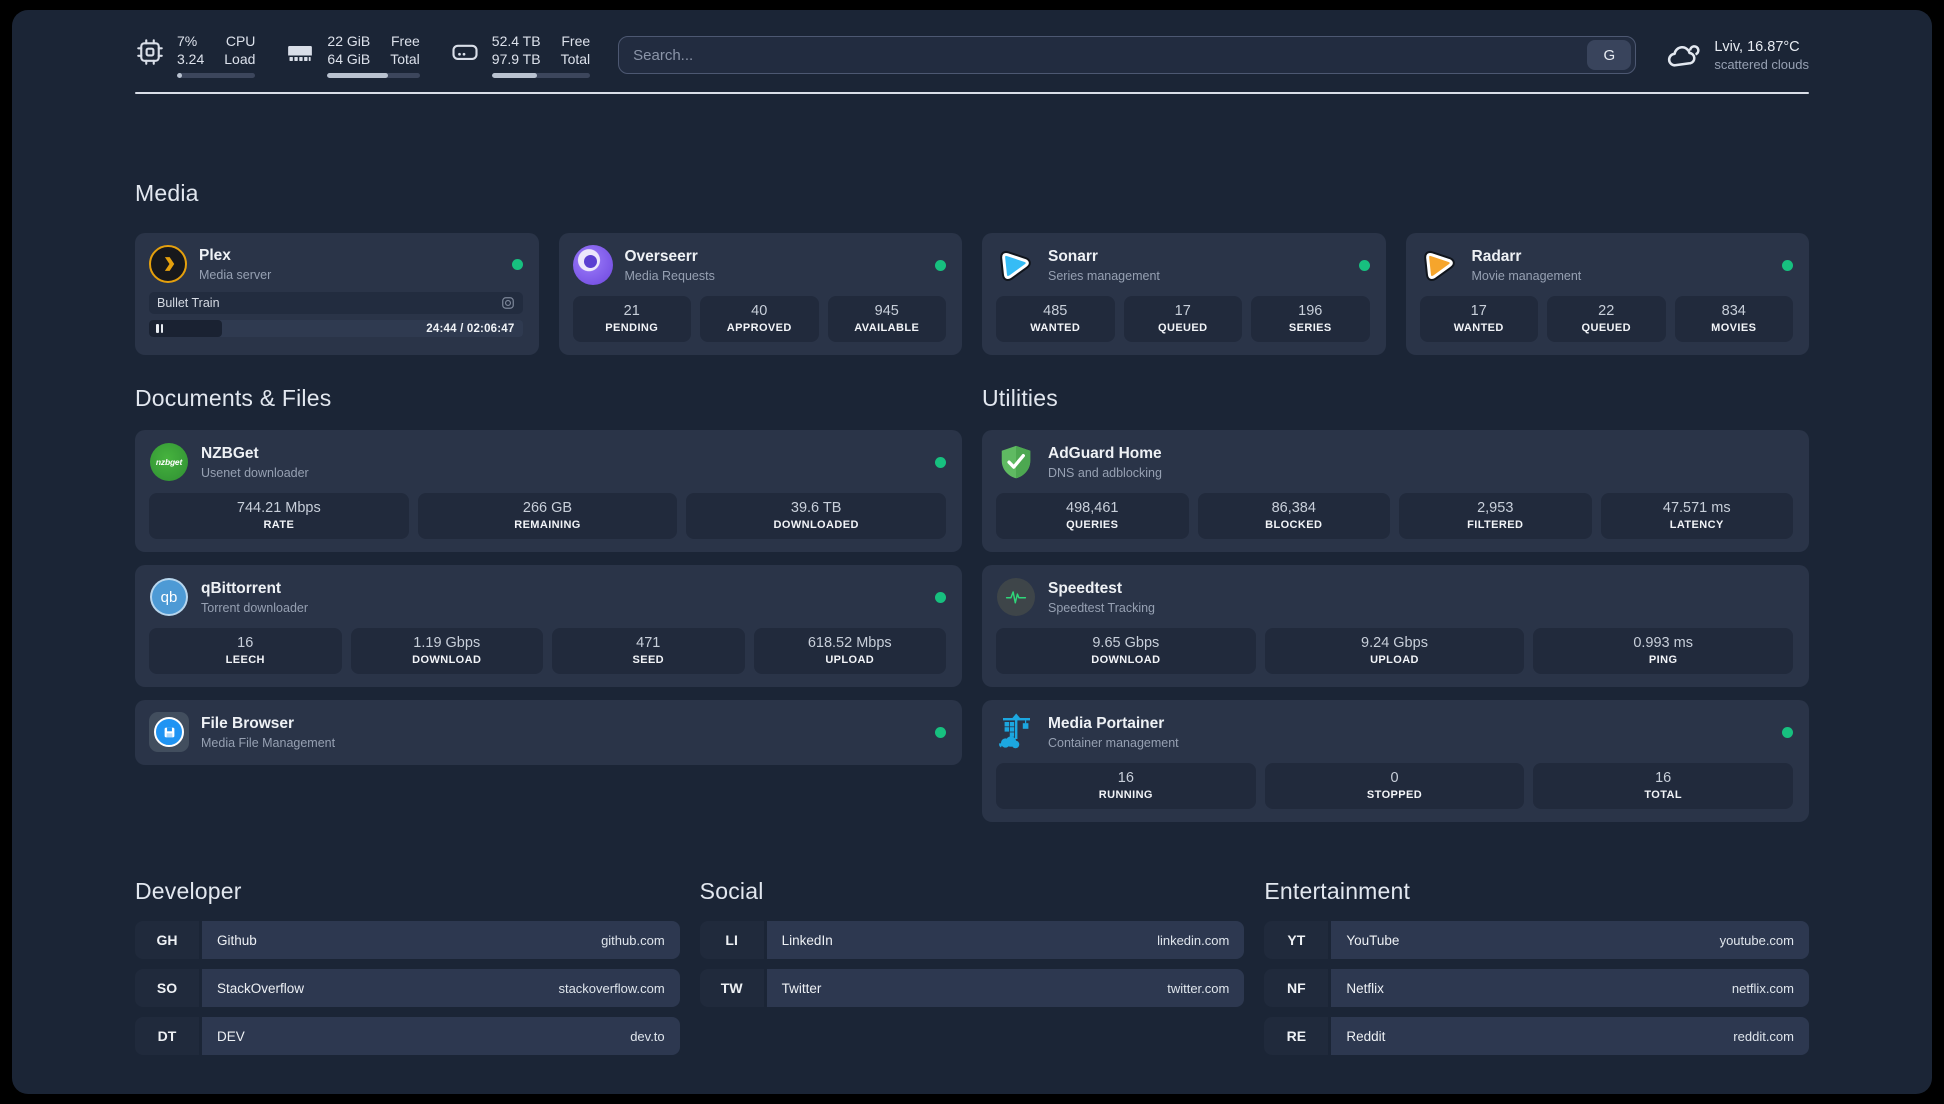 The height and width of the screenshot is (1104, 1944). I want to click on weather-widget: Lviv, 16.87°C scattered clouds, so click(1736, 55).